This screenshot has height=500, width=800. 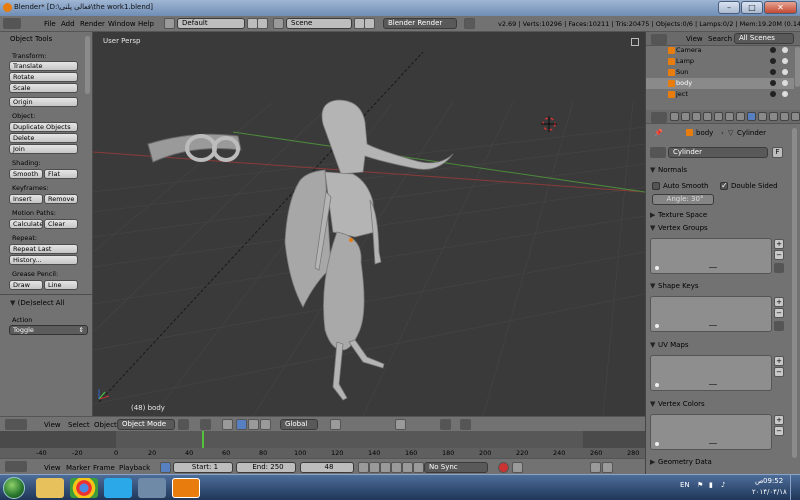 I want to click on character-body-object, so click(x=369, y=250).